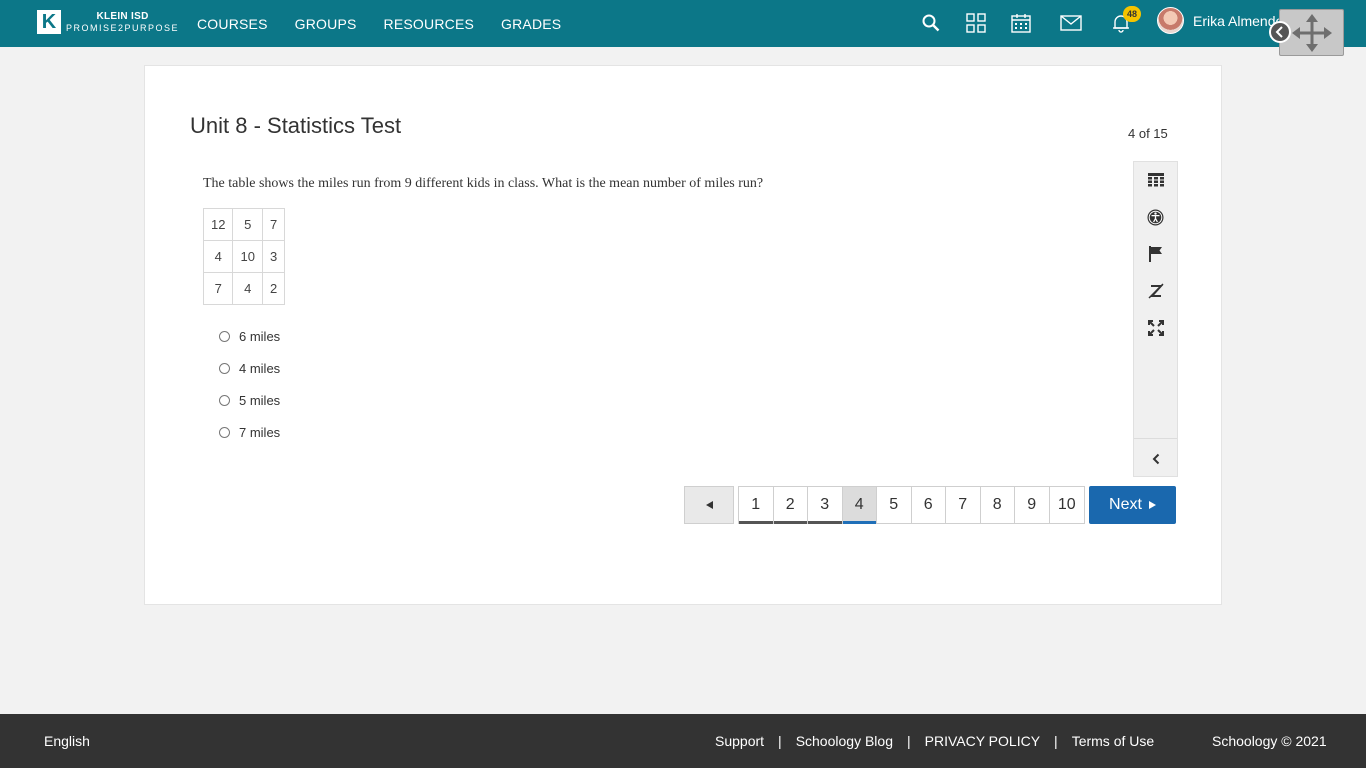 This screenshot has height=768, width=1366. What do you see at coordinates (1155, 328) in the screenshot?
I see `fullscreen-icon` at bounding box center [1155, 328].